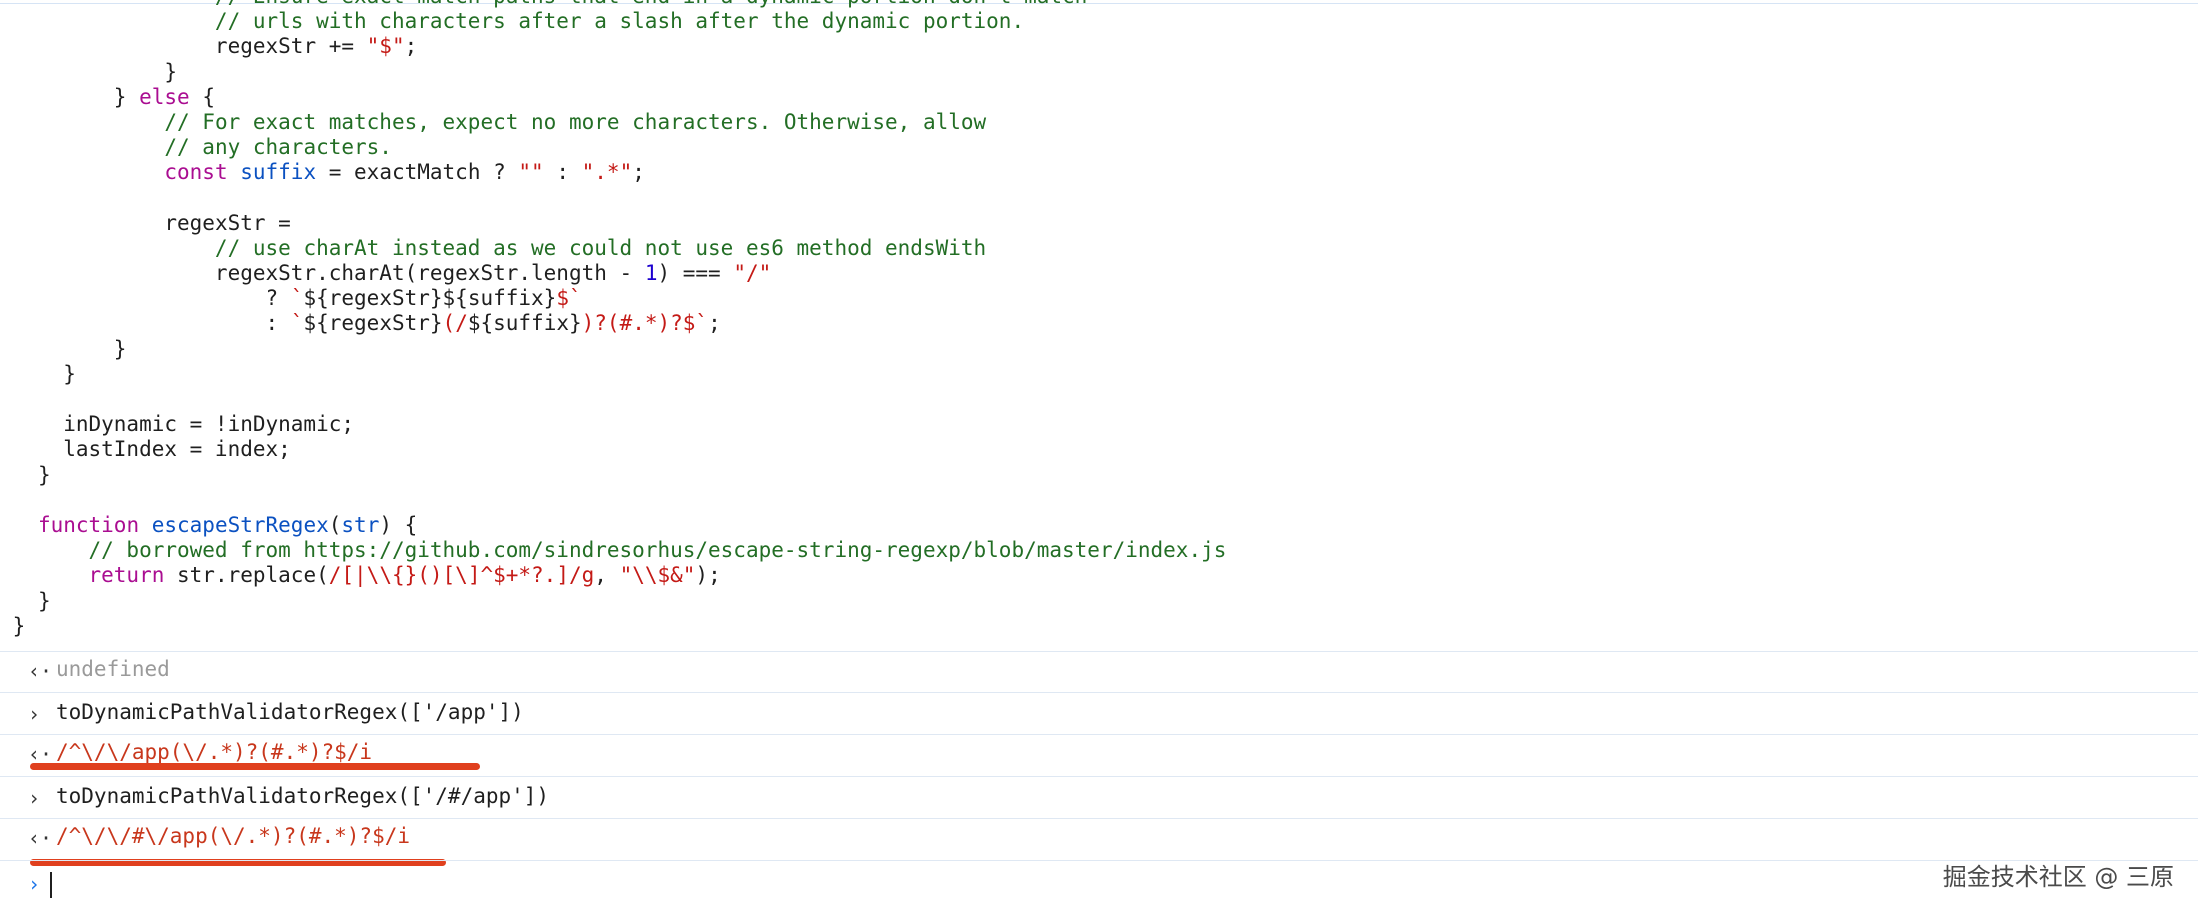 The height and width of the screenshot is (914, 2198). Describe the element at coordinates (335, 524) in the screenshot. I see `code-token: (` at that location.